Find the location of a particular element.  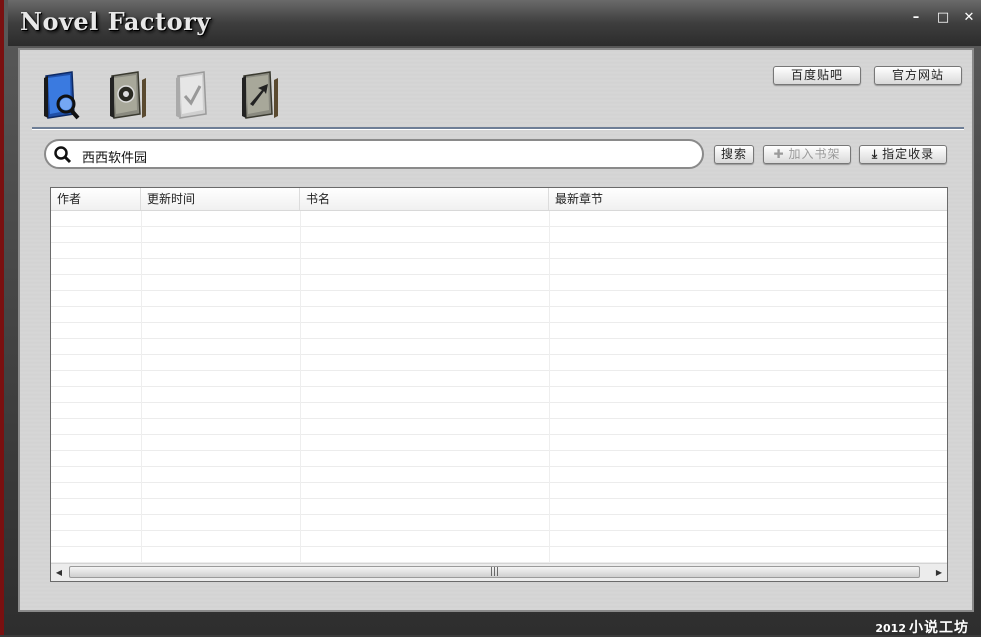

footer-year: 2012 is located at coordinates (890, 628).